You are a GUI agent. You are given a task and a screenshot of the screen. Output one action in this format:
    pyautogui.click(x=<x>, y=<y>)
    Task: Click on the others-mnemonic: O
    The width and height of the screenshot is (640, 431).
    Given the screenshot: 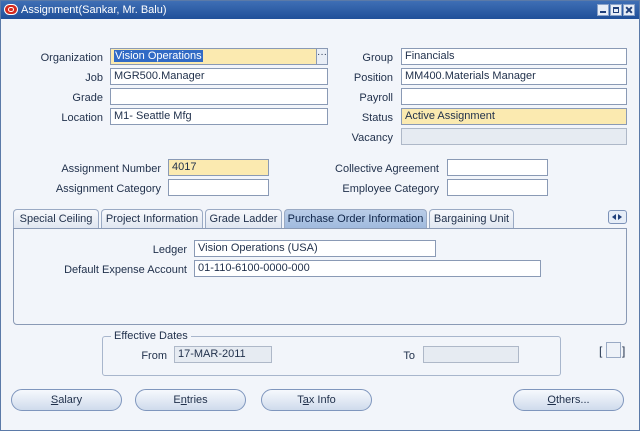 What is the action you would take?
    pyautogui.click(x=551, y=400)
    